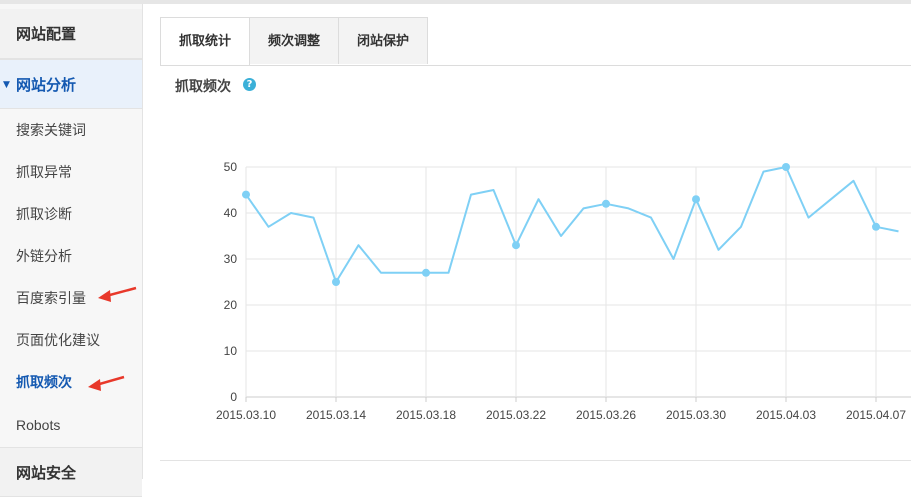 The image size is (911, 498). Describe the element at coordinates (46, 473) in the screenshot. I see `sidebar-section-label: 网站安全` at that location.